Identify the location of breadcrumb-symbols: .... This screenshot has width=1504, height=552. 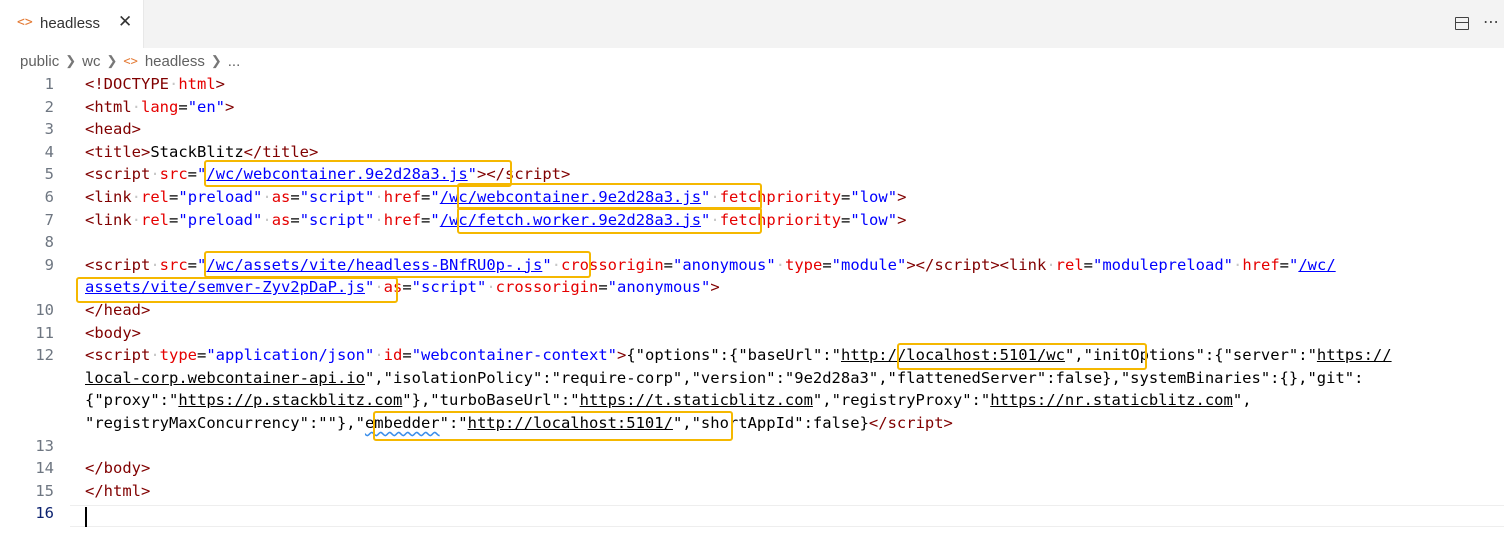
(234, 61).